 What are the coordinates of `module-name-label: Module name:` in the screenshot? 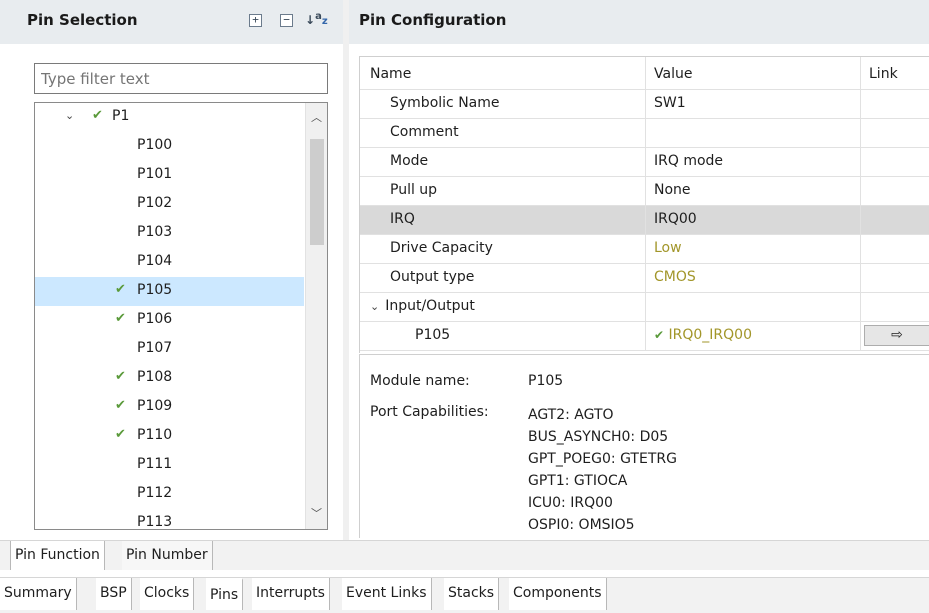 It's located at (420, 381).